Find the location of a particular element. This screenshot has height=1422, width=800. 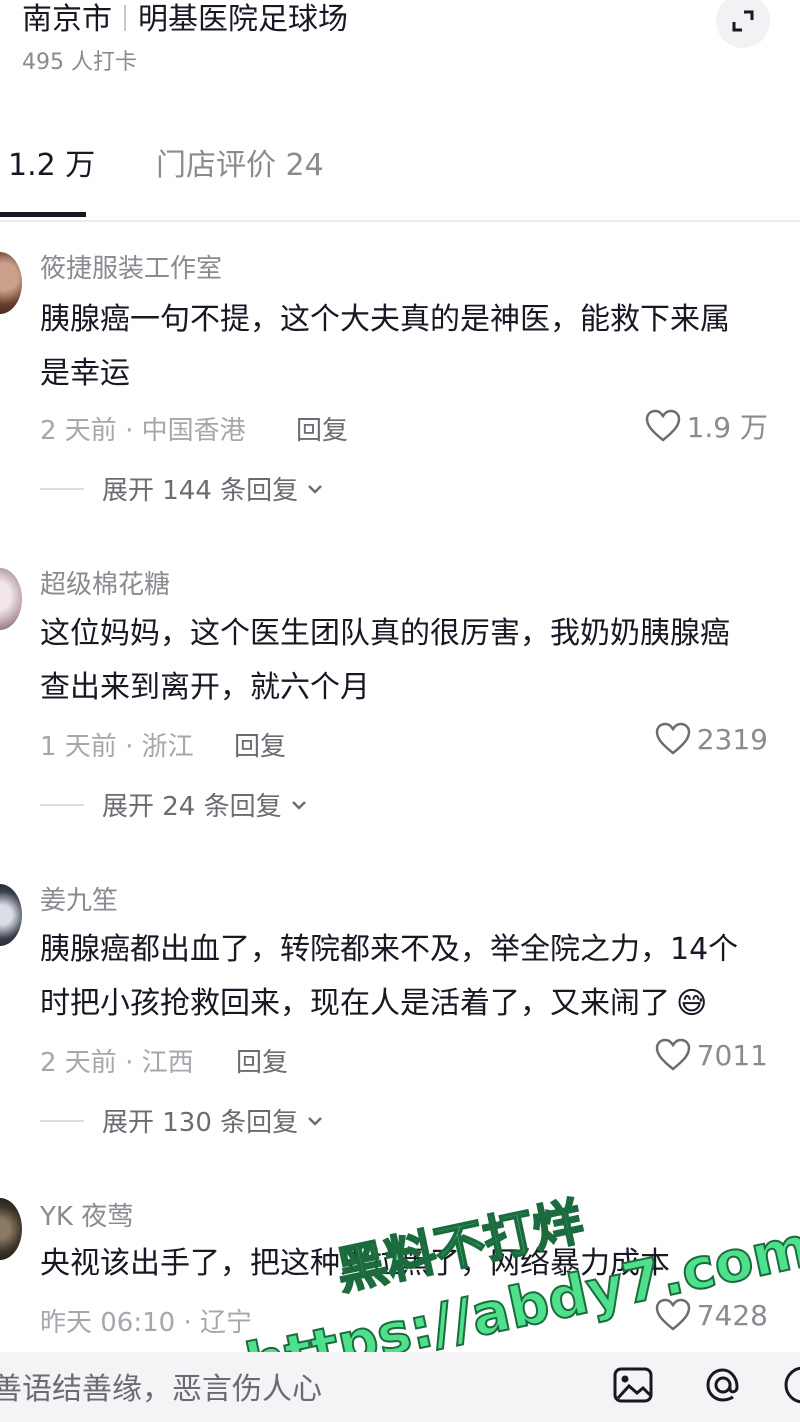

title-divider is located at coordinates (125, 18).